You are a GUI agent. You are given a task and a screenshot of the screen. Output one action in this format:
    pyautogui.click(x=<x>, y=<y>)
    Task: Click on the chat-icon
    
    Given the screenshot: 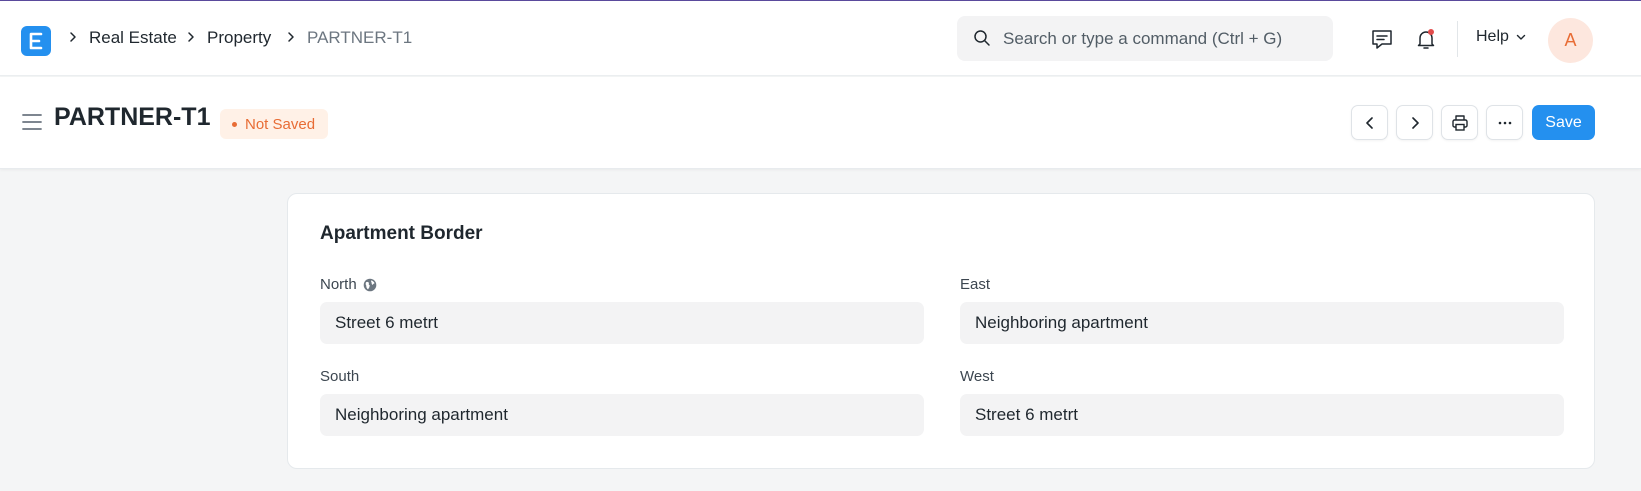 What is the action you would take?
    pyautogui.click(x=1382, y=39)
    